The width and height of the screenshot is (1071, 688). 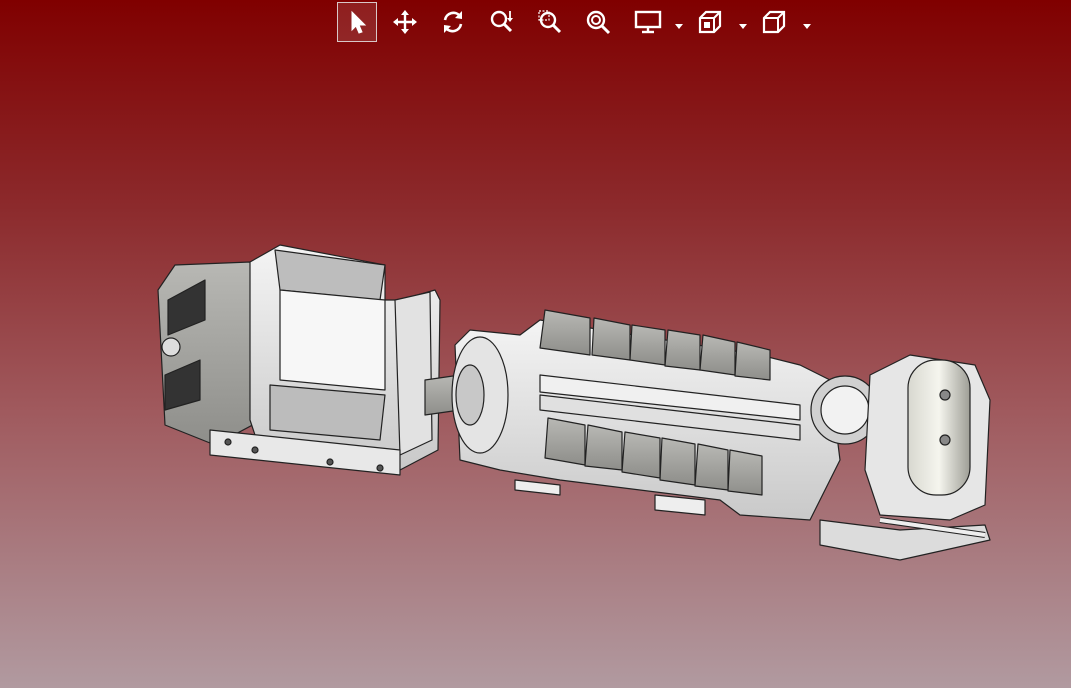 I want to click on pan-tool-button, so click(x=405, y=22).